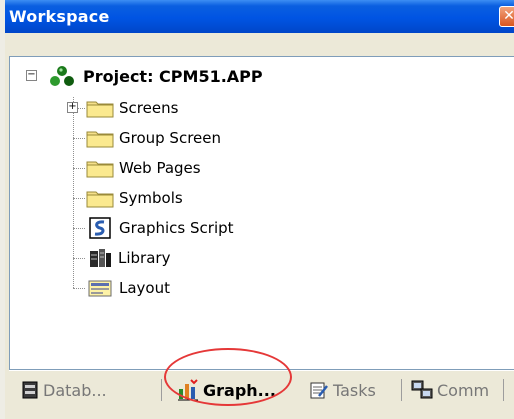 Image resolution: width=514 pixels, height=419 pixels. Describe the element at coordinates (160, 168) in the screenshot. I see `tree-item-label: Web Pages` at that location.